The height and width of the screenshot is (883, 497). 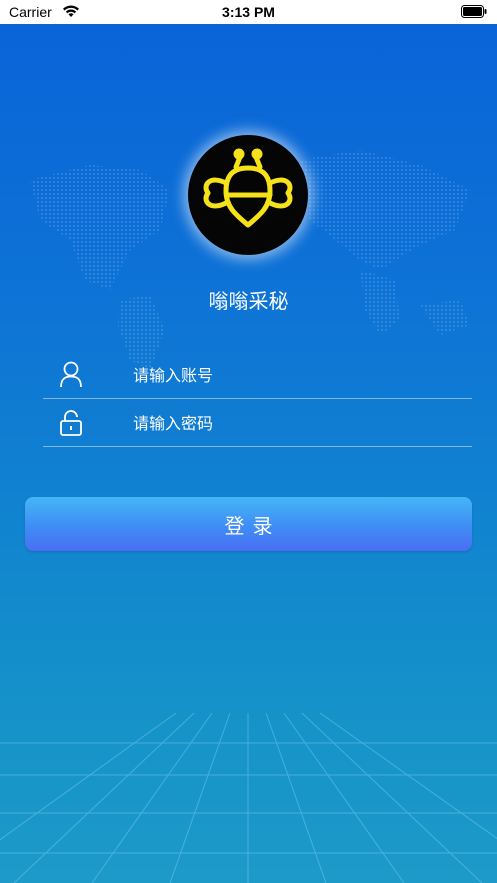 What do you see at coordinates (293, 375) in the screenshot?
I see `account-input` at bounding box center [293, 375].